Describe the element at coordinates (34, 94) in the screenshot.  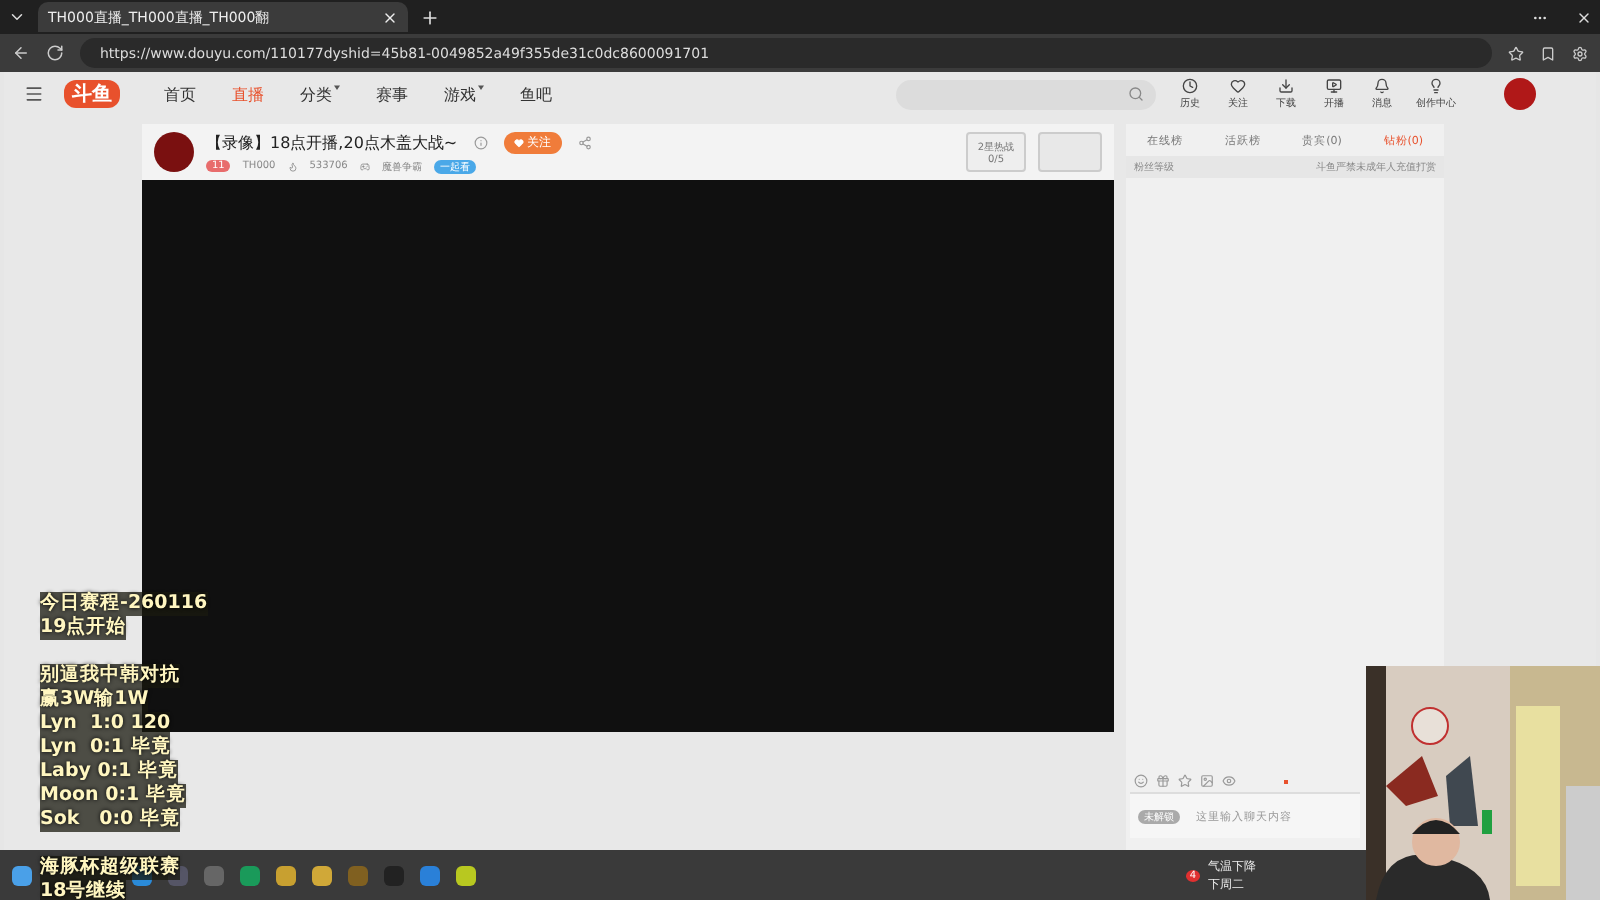
I see `menu-icon` at that location.